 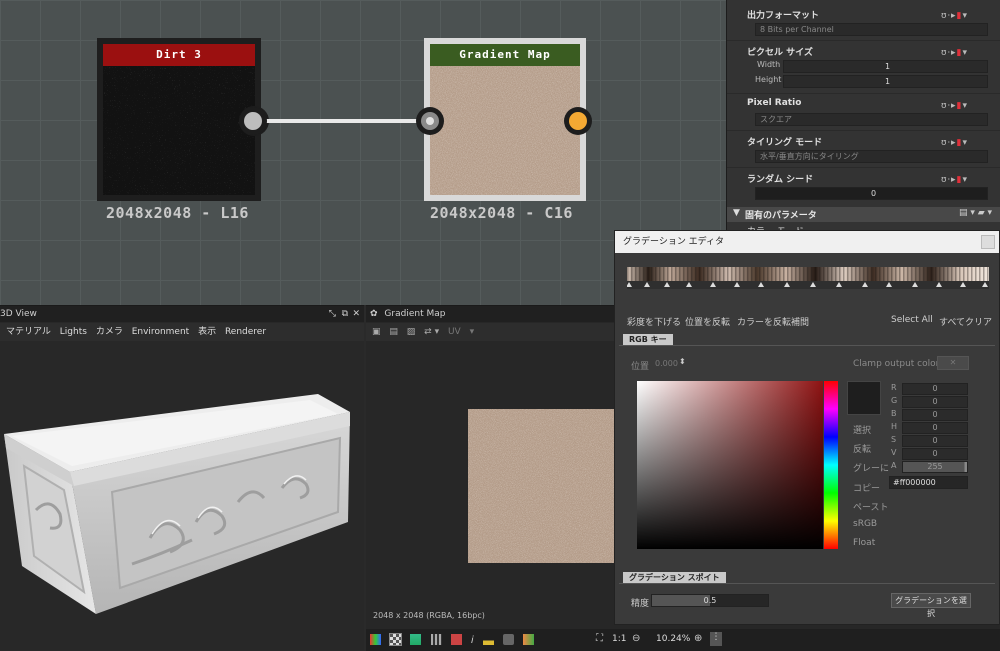 I want to click on channel-s-label: S, so click(x=894, y=439).